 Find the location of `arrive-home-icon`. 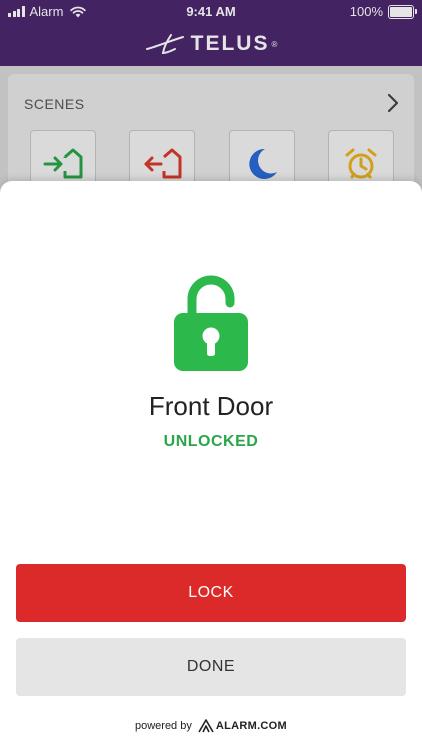

arrive-home-icon is located at coordinates (63, 163).